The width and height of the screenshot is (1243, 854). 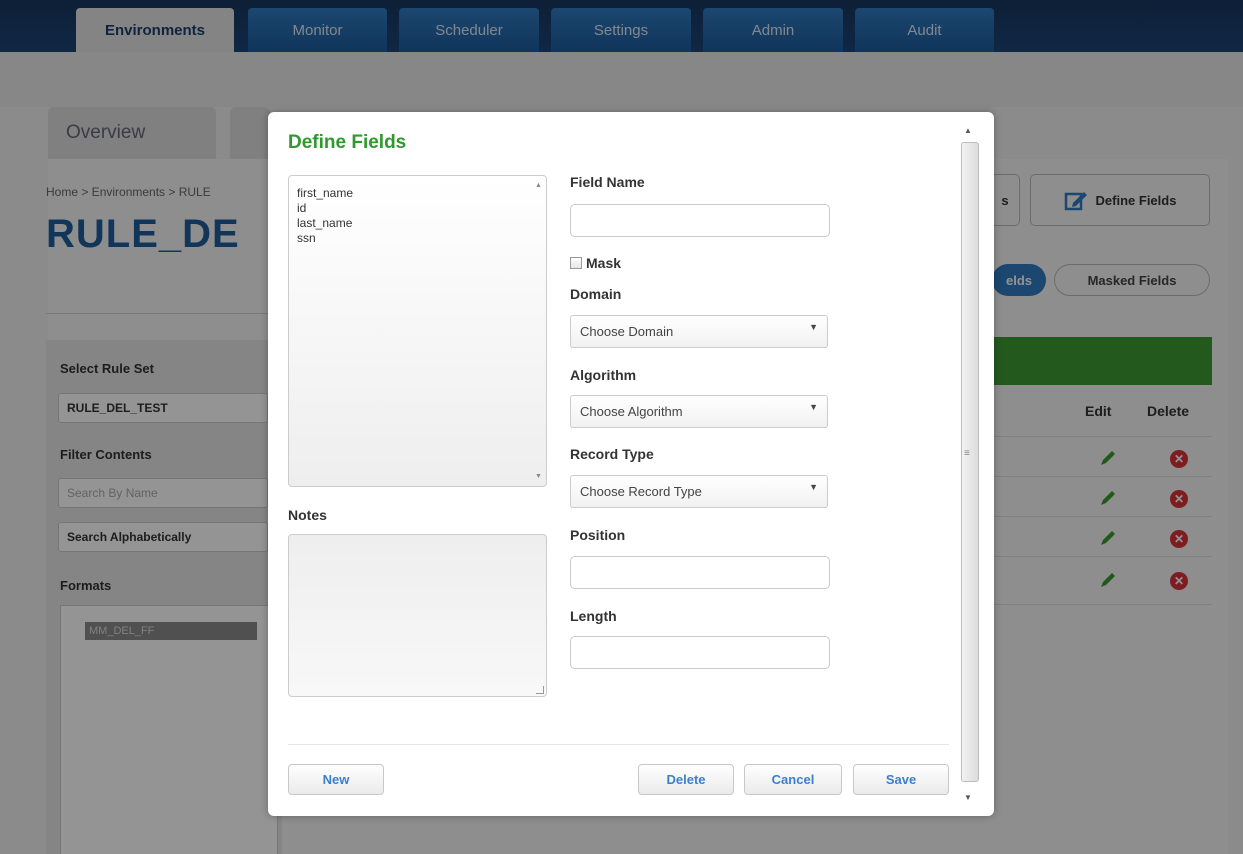 What do you see at coordinates (700, 572) in the screenshot?
I see `position-input` at bounding box center [700, 572].